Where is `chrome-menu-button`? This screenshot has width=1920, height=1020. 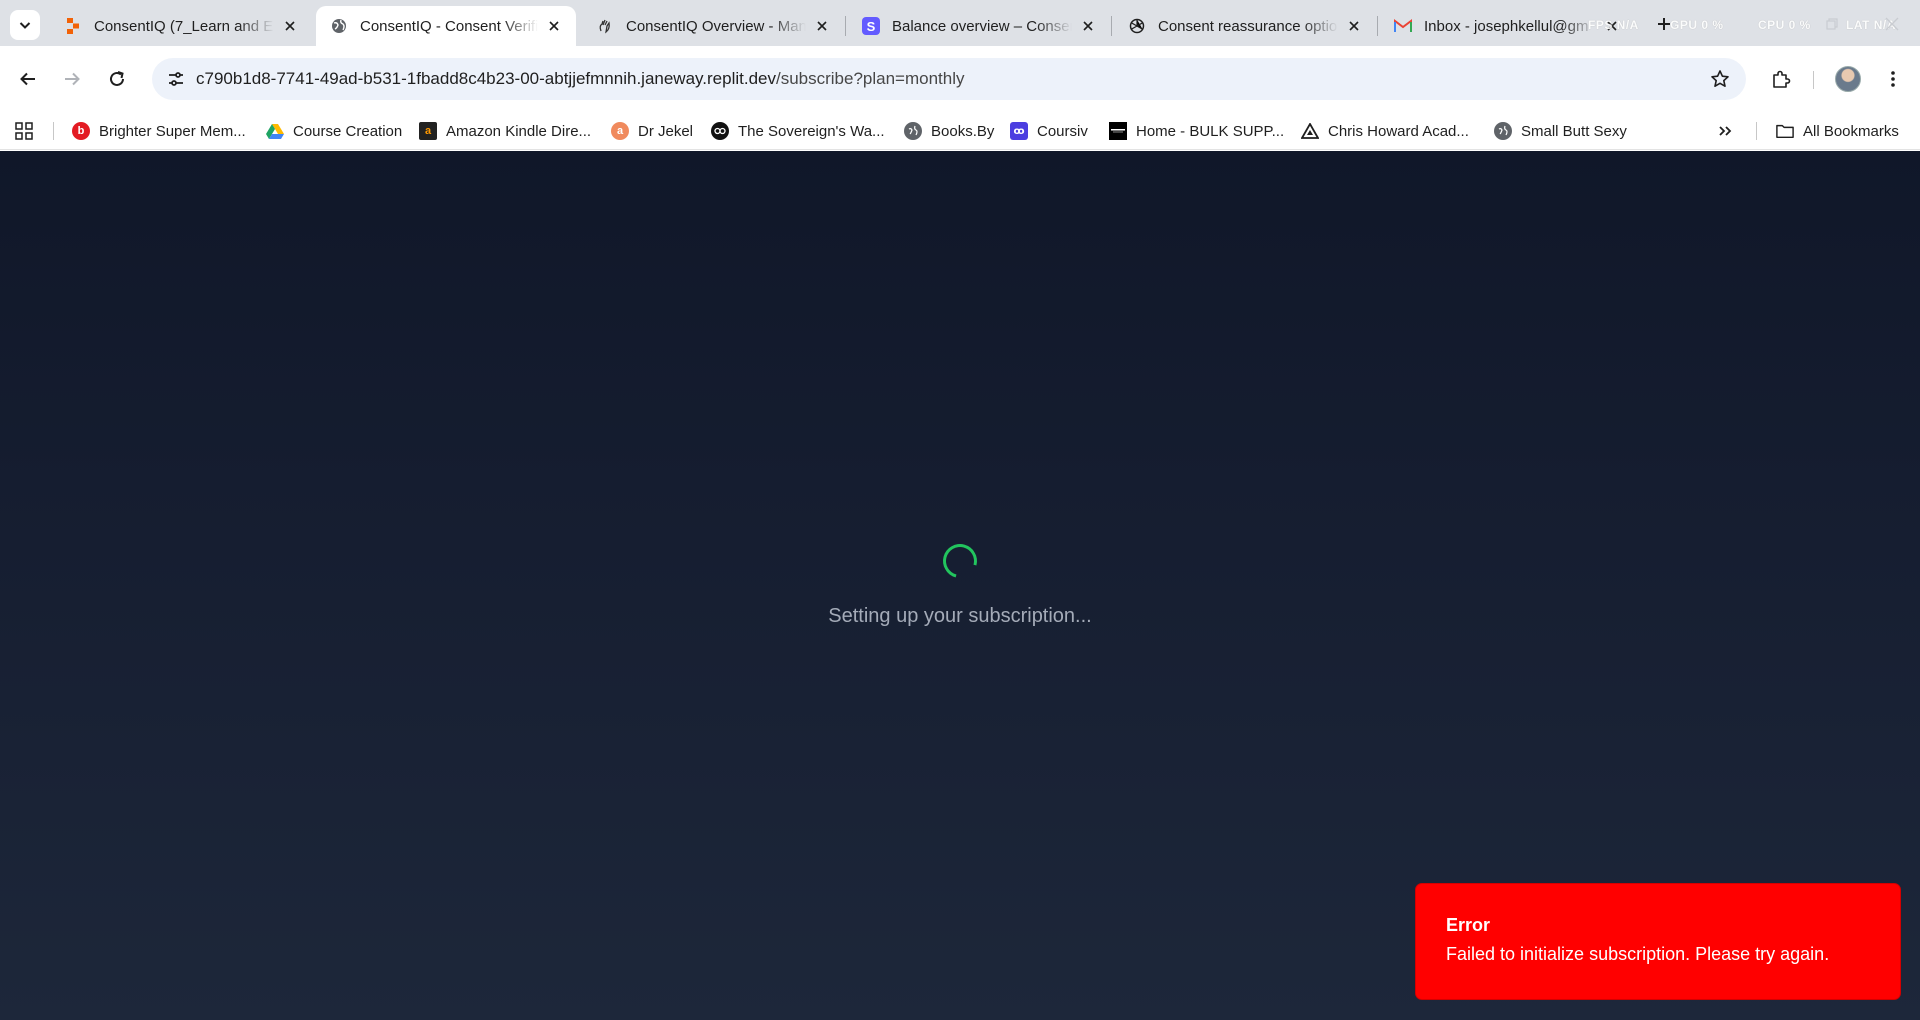 chrome-menu-button is located at coordinates (1893, 79).